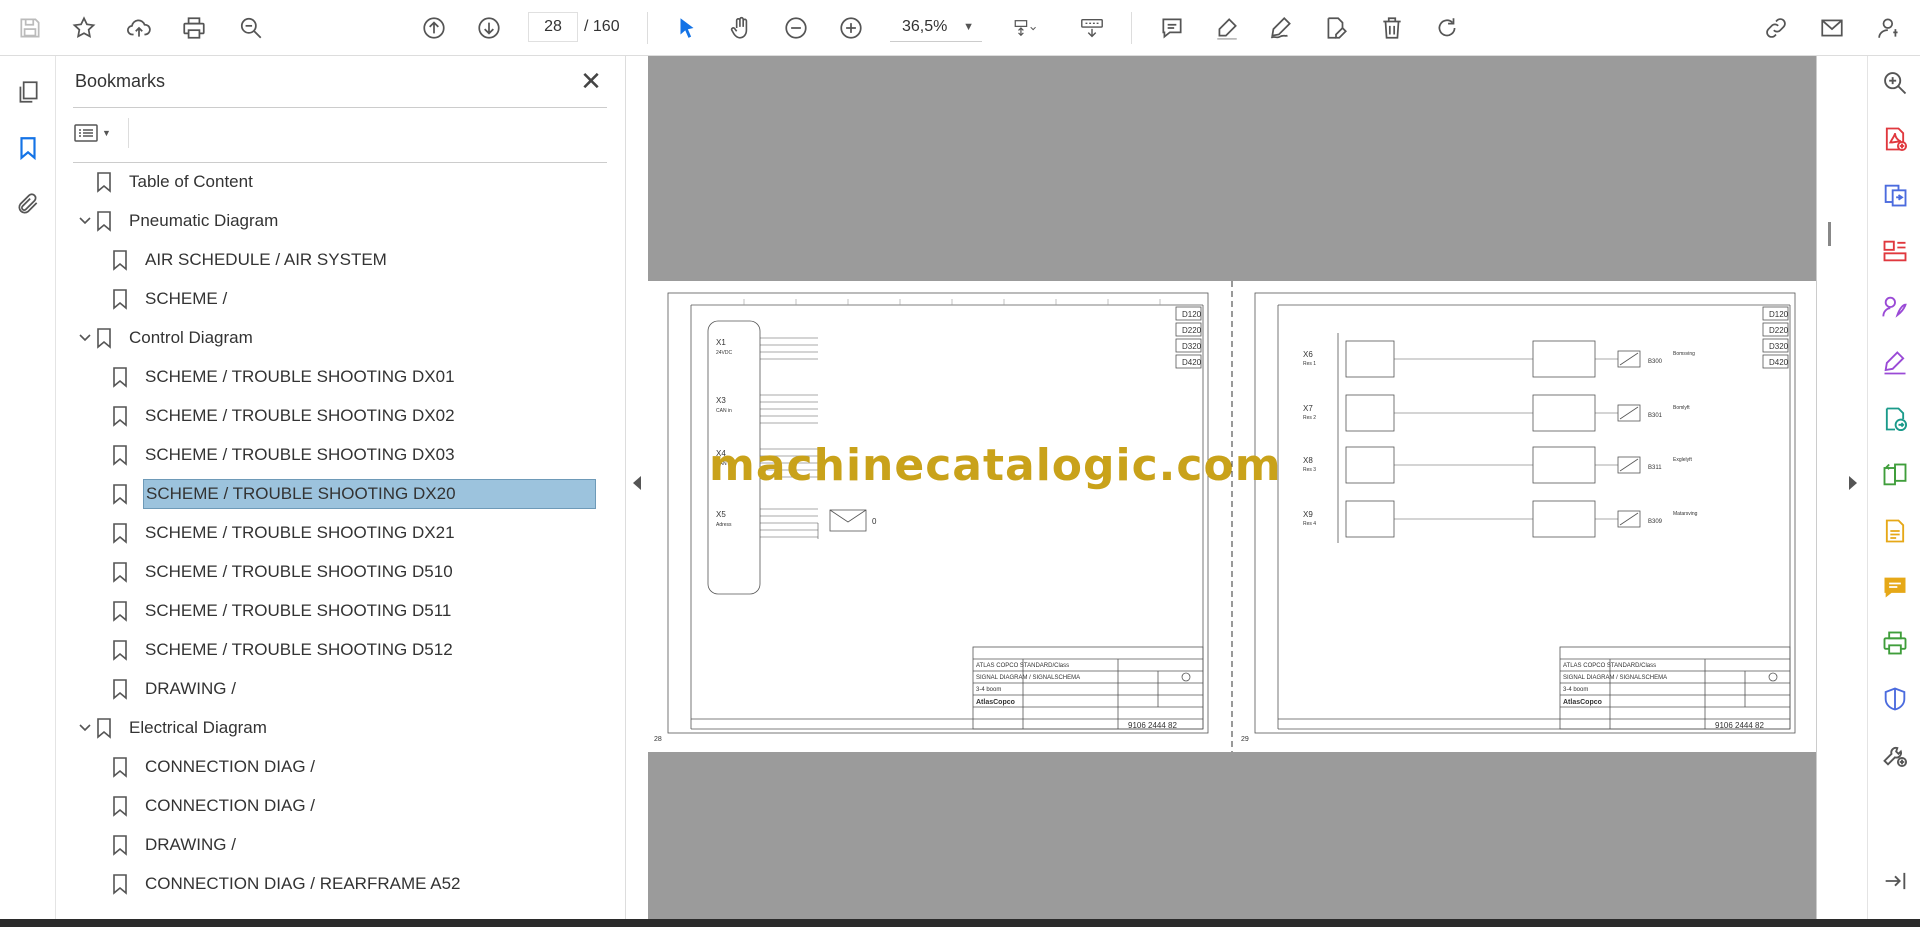 The image size is (1920, 927). What do you see at coordinates (1336, 28) in the screenshot?
I see `fill-sign-icon` at bounding box center [1336, 28].